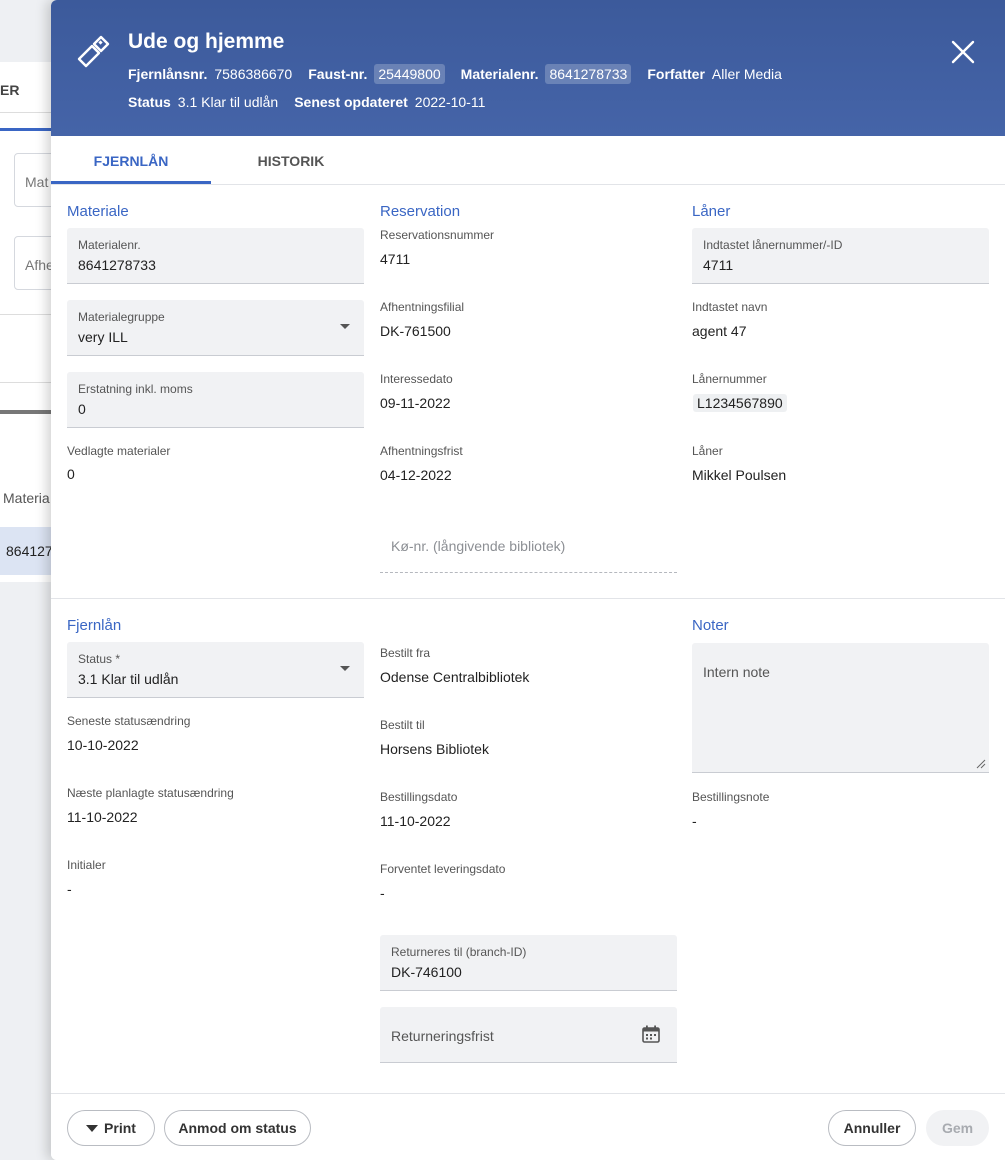 The height and width of the screenshot is (1160, 1005). I want to click on last-status-change-label: Seneste statusændring, so click(129, 721).